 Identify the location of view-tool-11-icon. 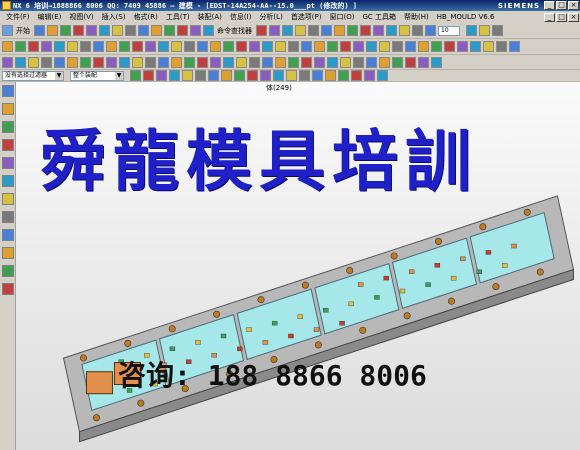
(391, 30).